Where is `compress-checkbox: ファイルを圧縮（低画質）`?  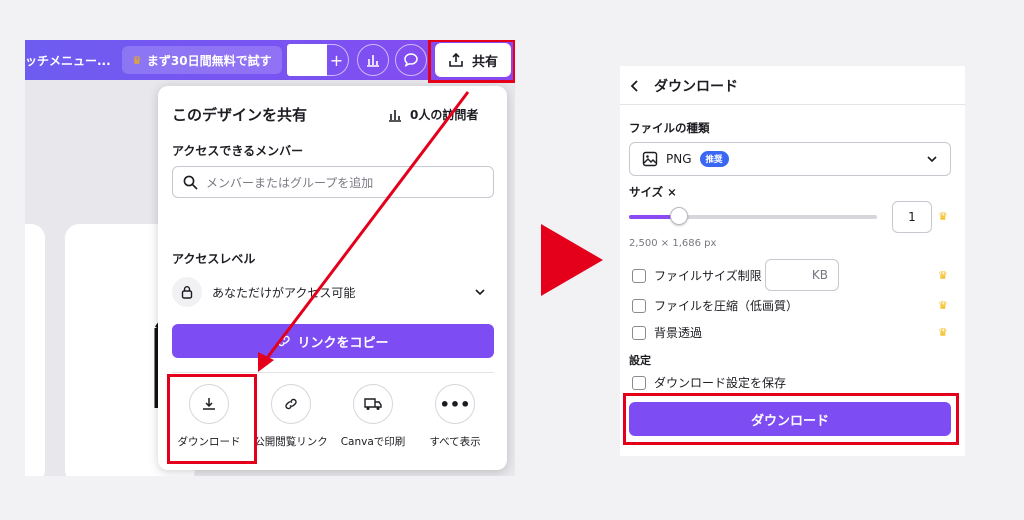 compress-checkbox: ファイルを圧縮（低画質） is located at coordinates (715, 305).